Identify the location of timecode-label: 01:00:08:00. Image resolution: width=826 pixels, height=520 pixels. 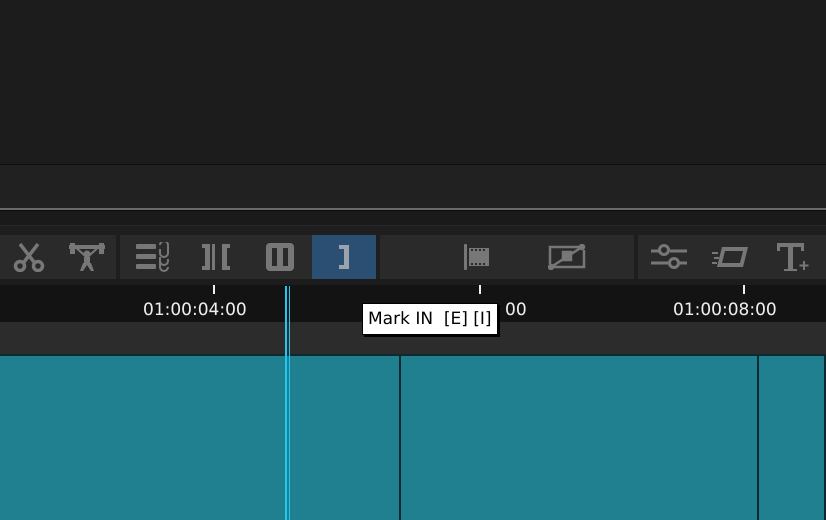
(725, 310).